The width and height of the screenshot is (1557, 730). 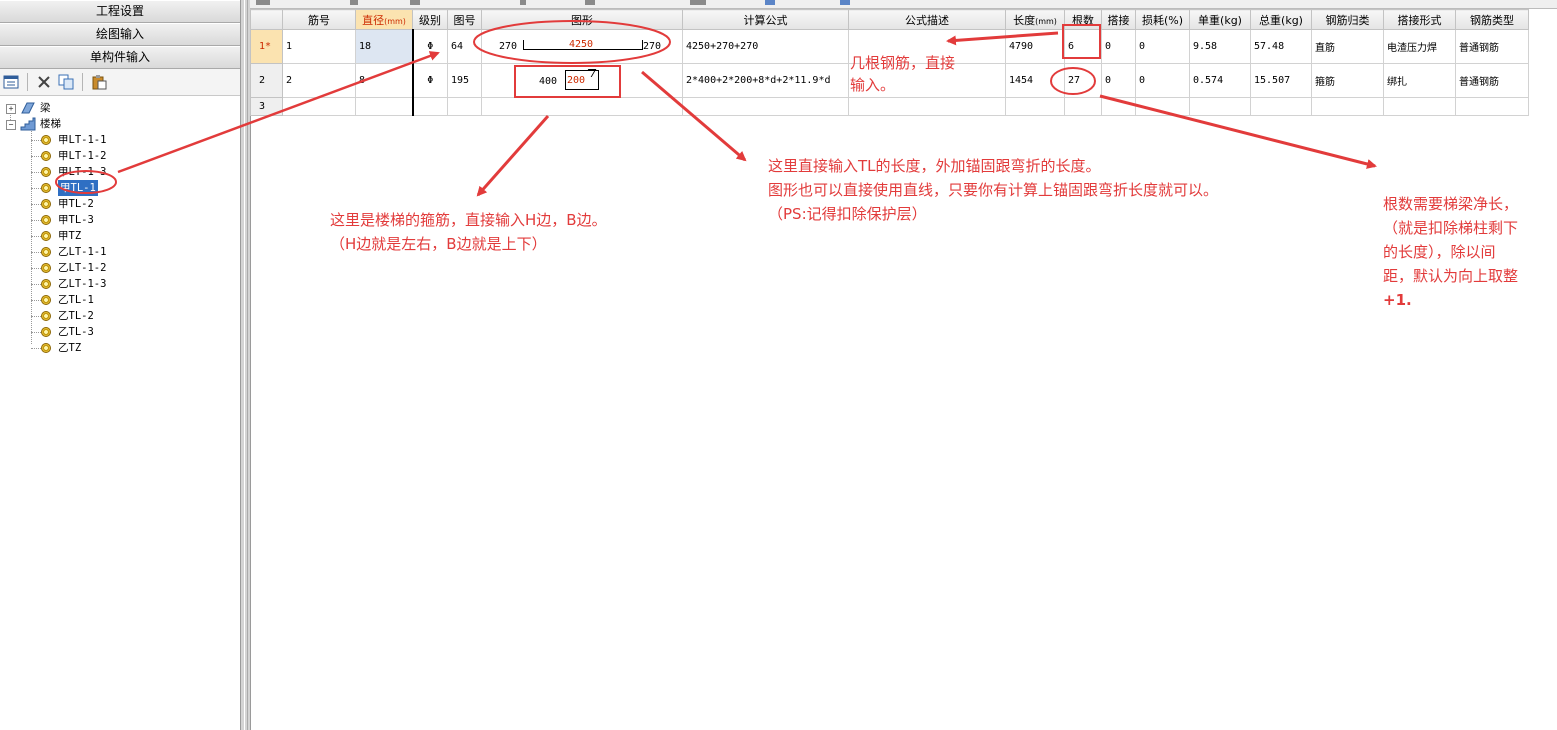 What do you see at coordinates (120, 236) in the screenshot?
I see `tree-item: 甲TZ` at bounding box center [120, 236].